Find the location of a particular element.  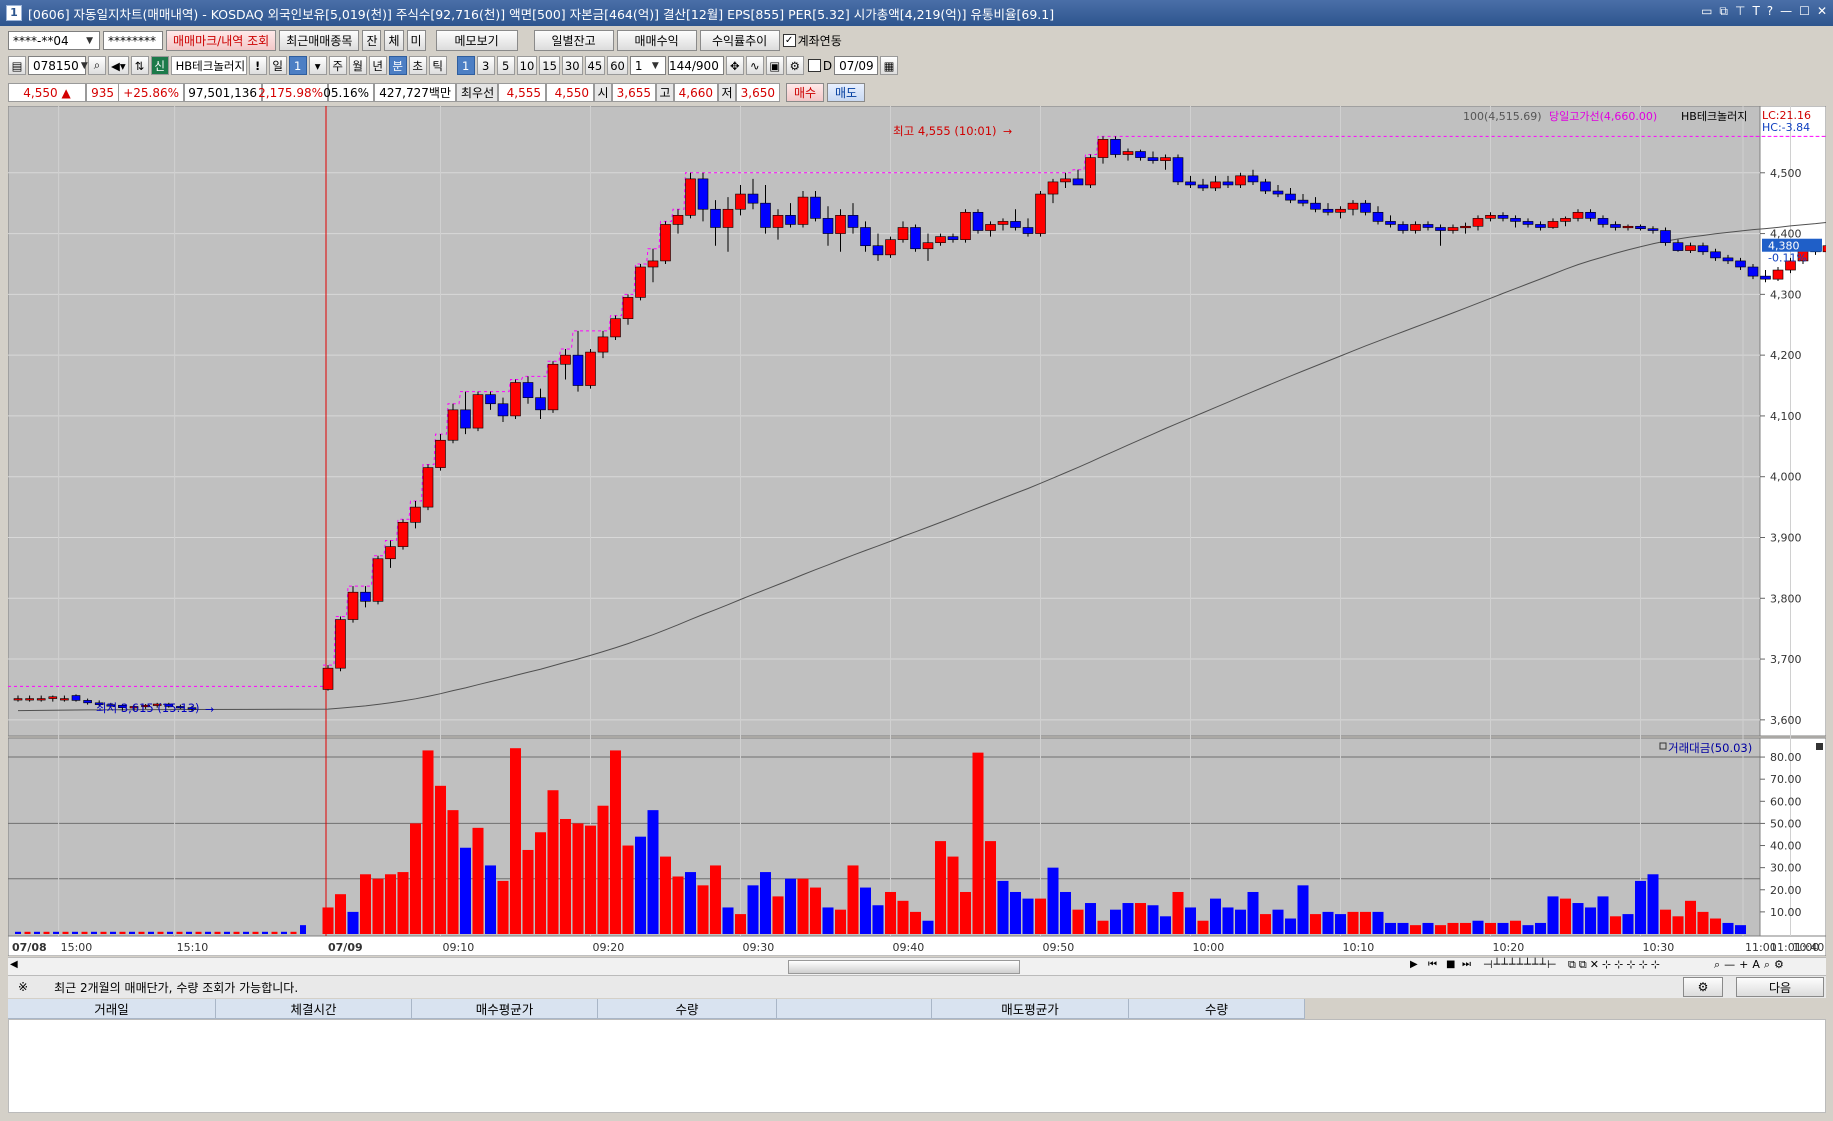

trade-mark-button: 매매마크/내역 조회 is located at coordinates (221, 40).